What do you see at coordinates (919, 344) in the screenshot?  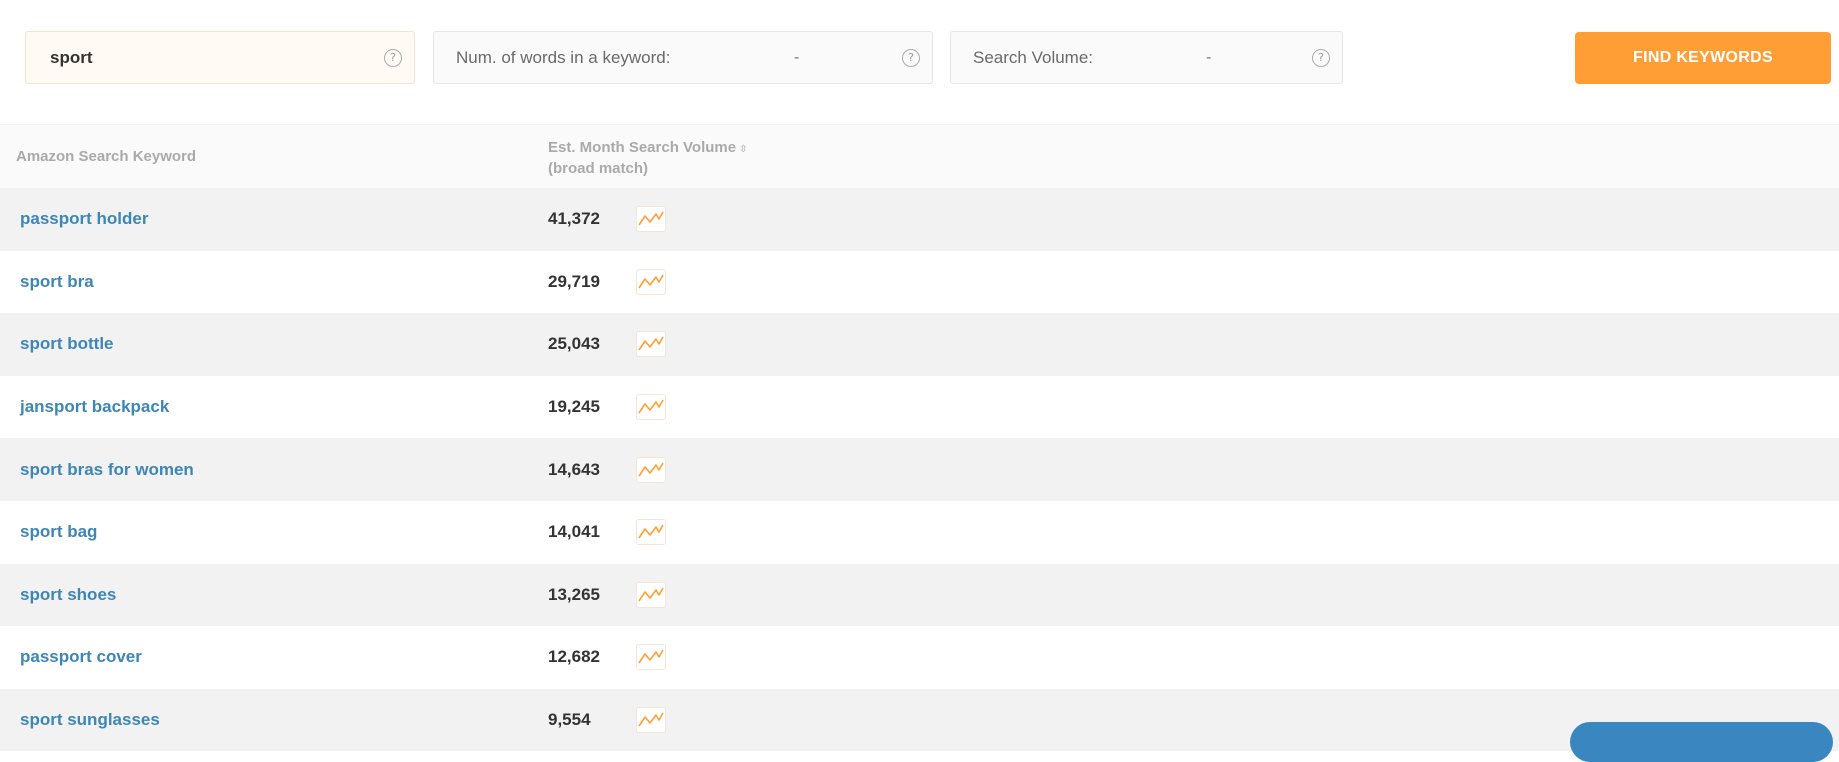 I see `table-row: sport bottle 25,043` at bounding box center [919, 344].